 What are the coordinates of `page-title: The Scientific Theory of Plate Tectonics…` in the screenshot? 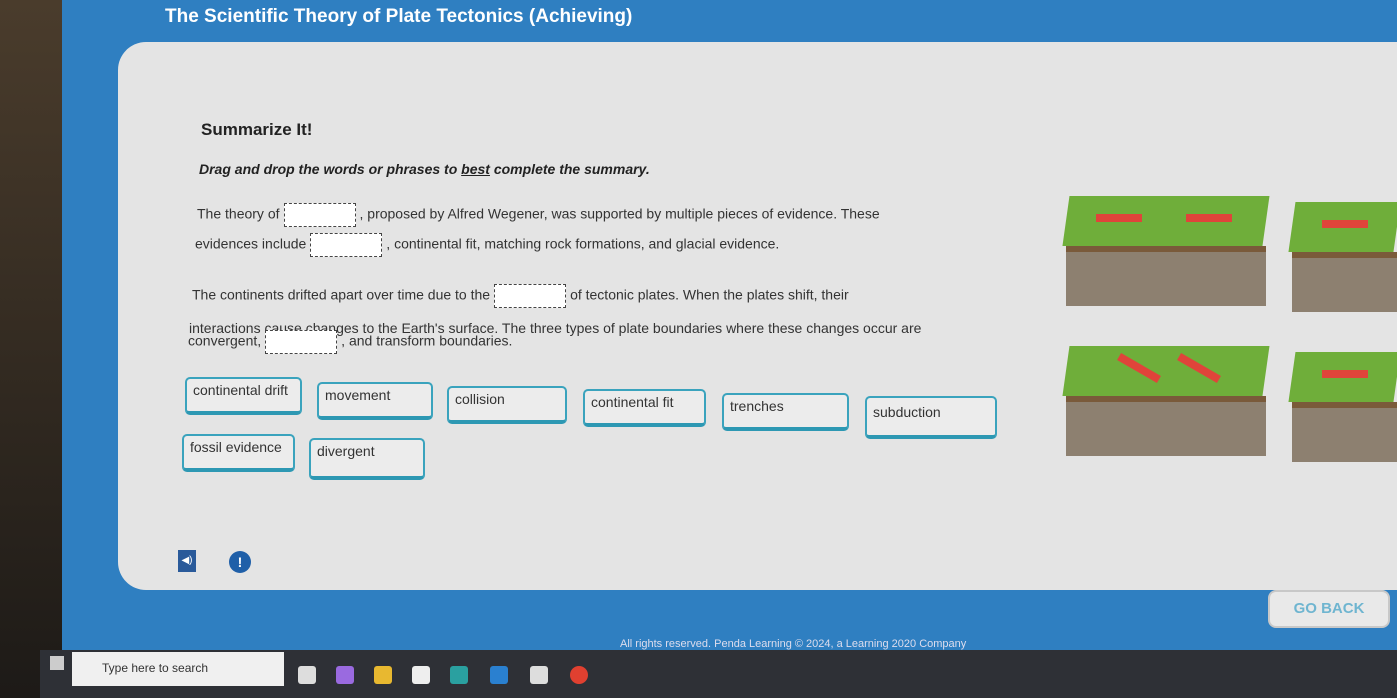 It's located at (399, 16).